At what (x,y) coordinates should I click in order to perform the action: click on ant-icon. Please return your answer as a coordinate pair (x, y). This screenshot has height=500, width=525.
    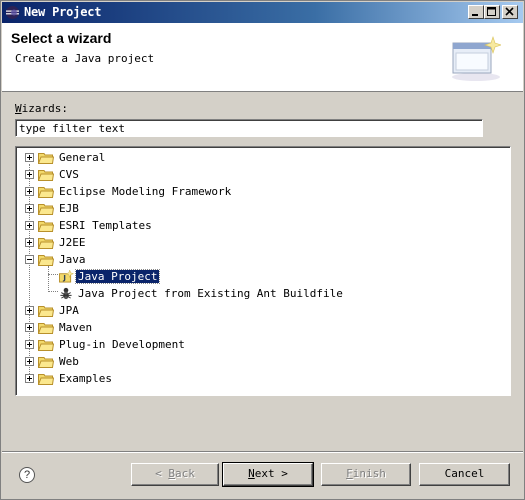
    Looking at the image, I should click on (66, 293).